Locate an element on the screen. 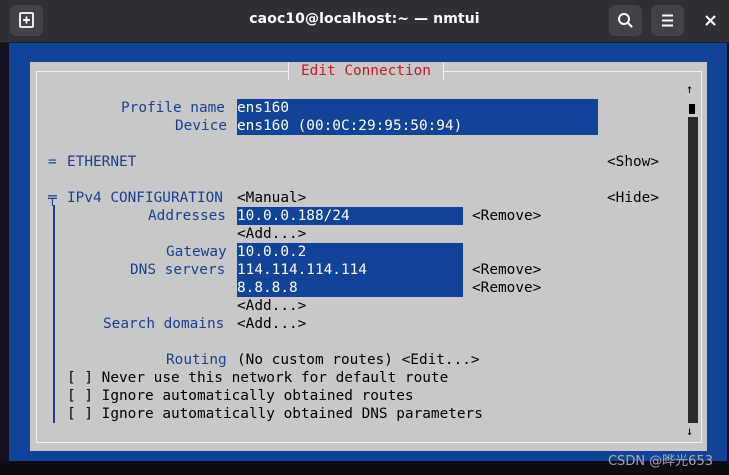  gateway-label: Gateway is located at coordinates (196, 252).